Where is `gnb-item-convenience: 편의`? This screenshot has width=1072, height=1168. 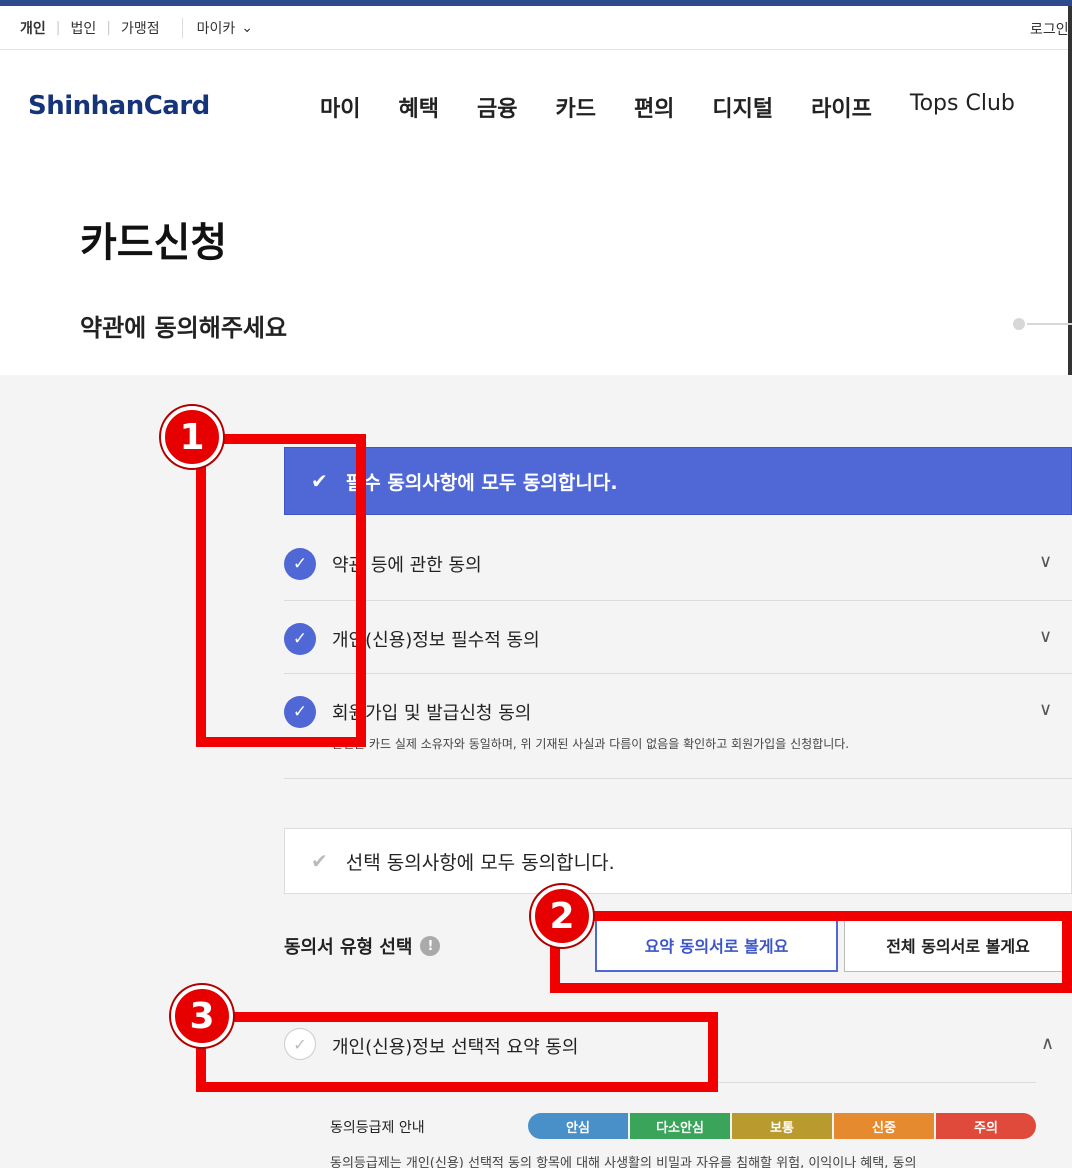 gnb-item-convenience: 편의 is located at coordinates (654, 107).